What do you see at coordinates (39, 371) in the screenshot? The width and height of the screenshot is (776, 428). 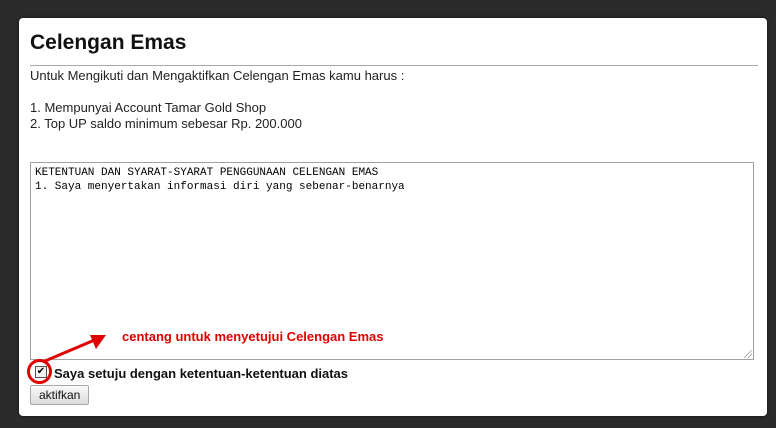 I see `annotation-circle` at bounding box center [39, 371].